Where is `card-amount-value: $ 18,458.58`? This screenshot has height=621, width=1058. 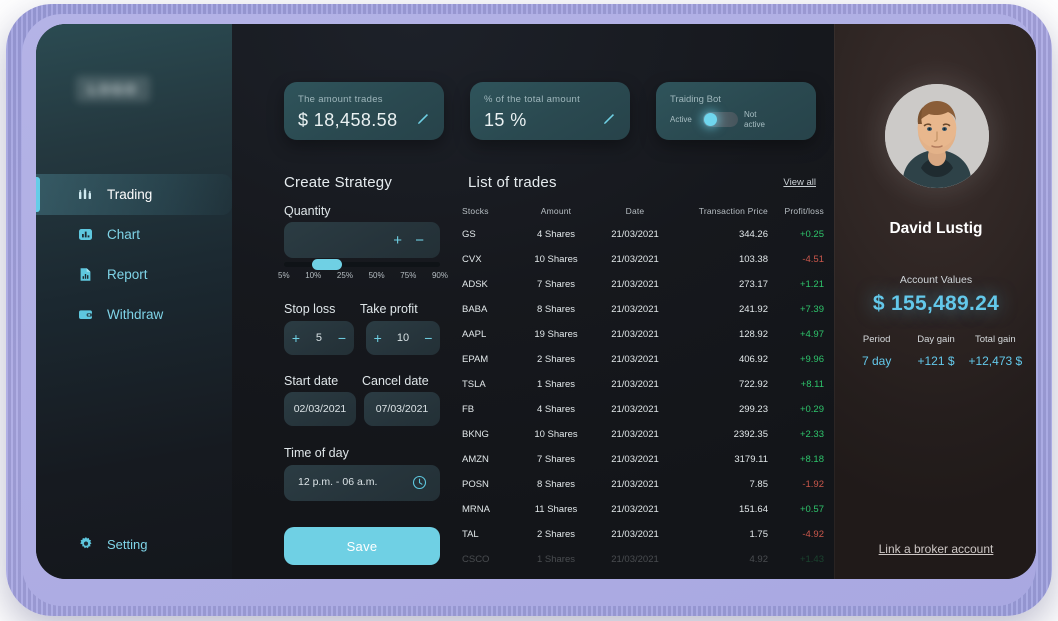 card-amount-value: $ 18,458.58 is located at coordinates (348, 120).